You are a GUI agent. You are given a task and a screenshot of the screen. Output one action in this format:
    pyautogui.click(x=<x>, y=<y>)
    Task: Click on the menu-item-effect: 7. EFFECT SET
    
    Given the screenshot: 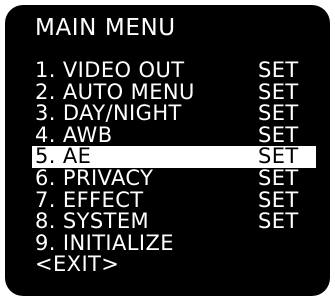 What is the action you would take?
    pyautogui.click(x=167, y=199)
    